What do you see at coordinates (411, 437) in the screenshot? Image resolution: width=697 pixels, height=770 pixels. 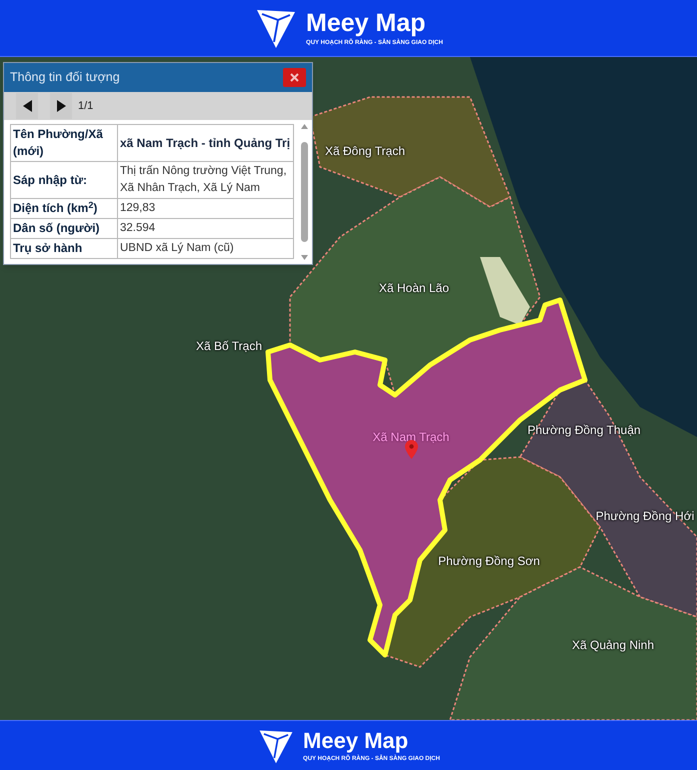 I see `map-place-label: Xã Nam Trạch` at bounding box center [411, 437].